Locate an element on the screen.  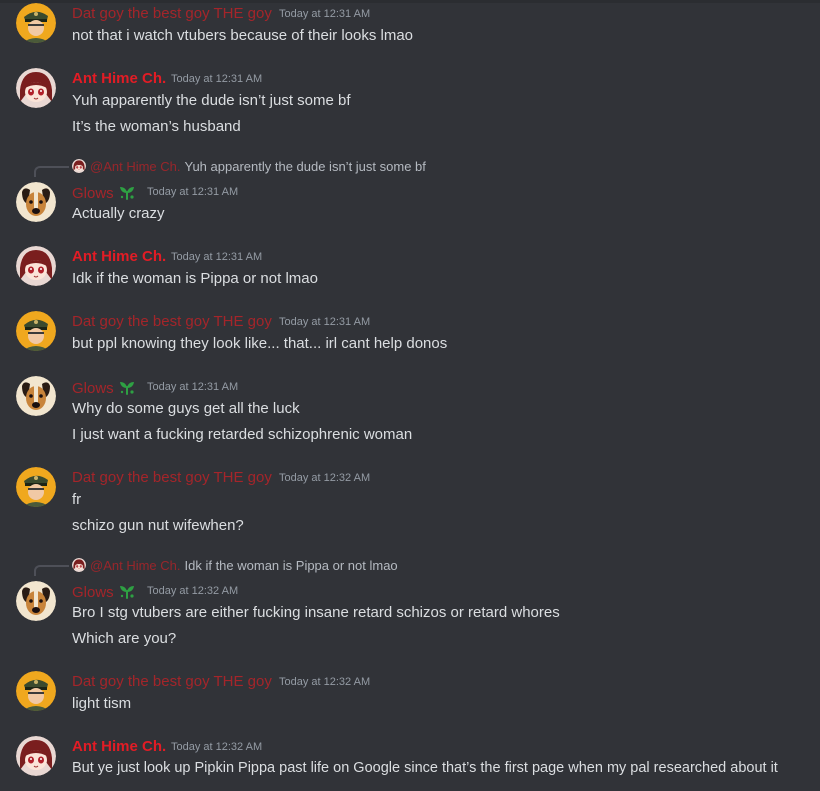
message-text: Idk if the woman is Pippa or not lmao is located at coordinates (195, 278).